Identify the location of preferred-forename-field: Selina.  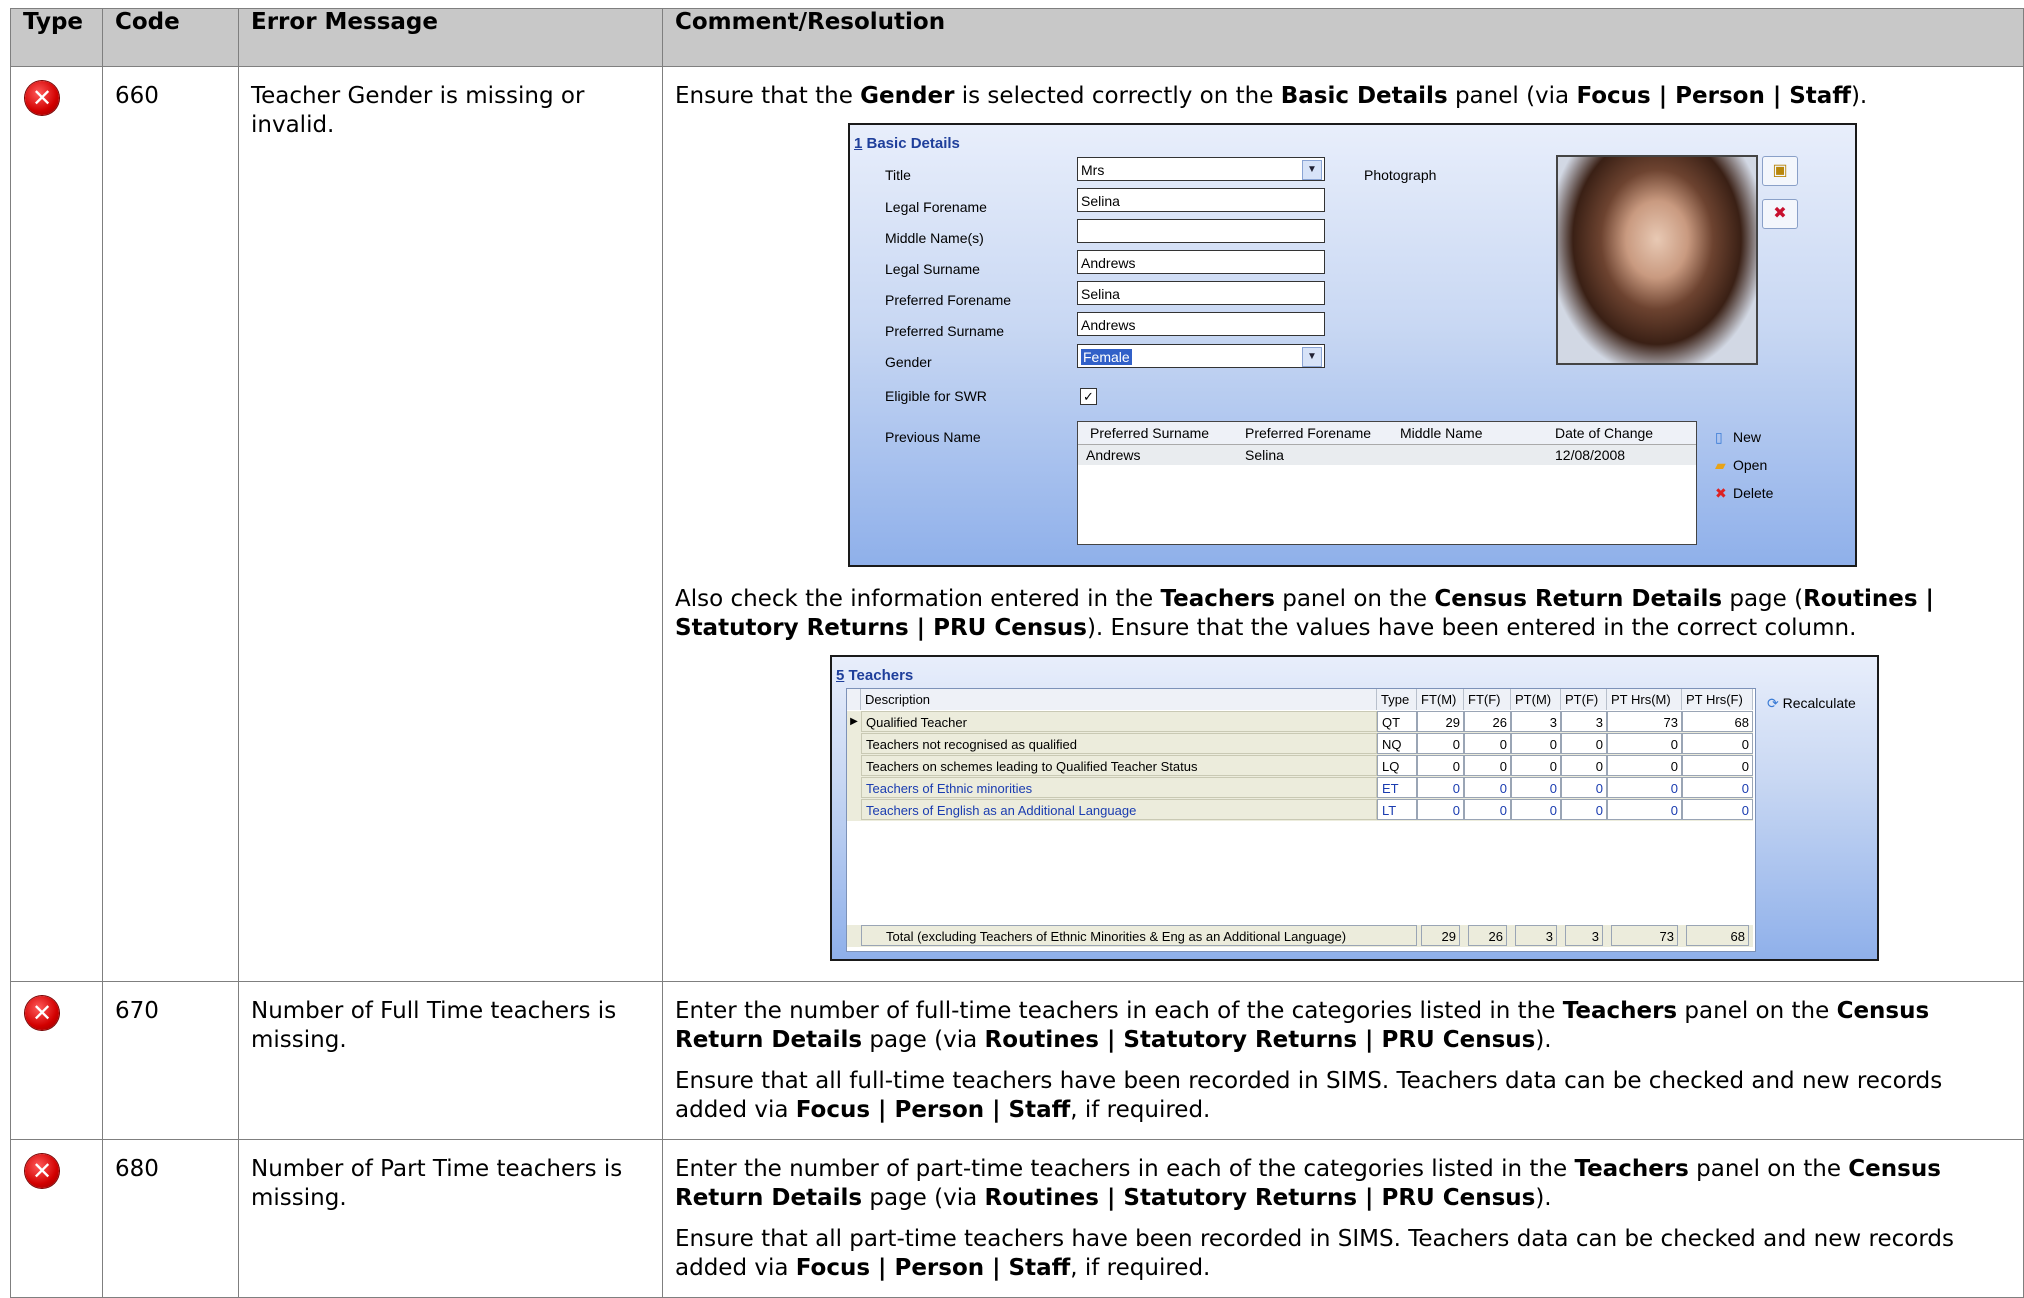
(1201, 293).